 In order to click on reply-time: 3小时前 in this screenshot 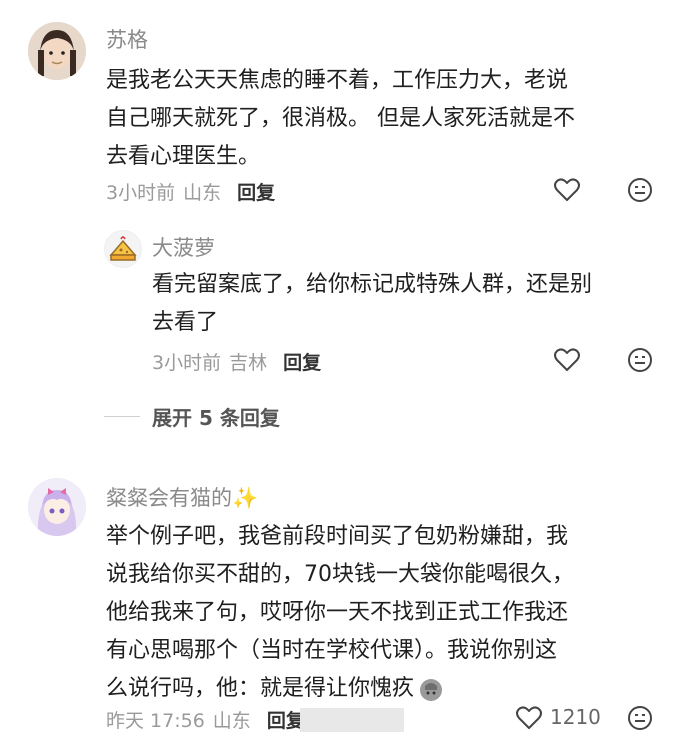, I will do `click(187, 363)`.